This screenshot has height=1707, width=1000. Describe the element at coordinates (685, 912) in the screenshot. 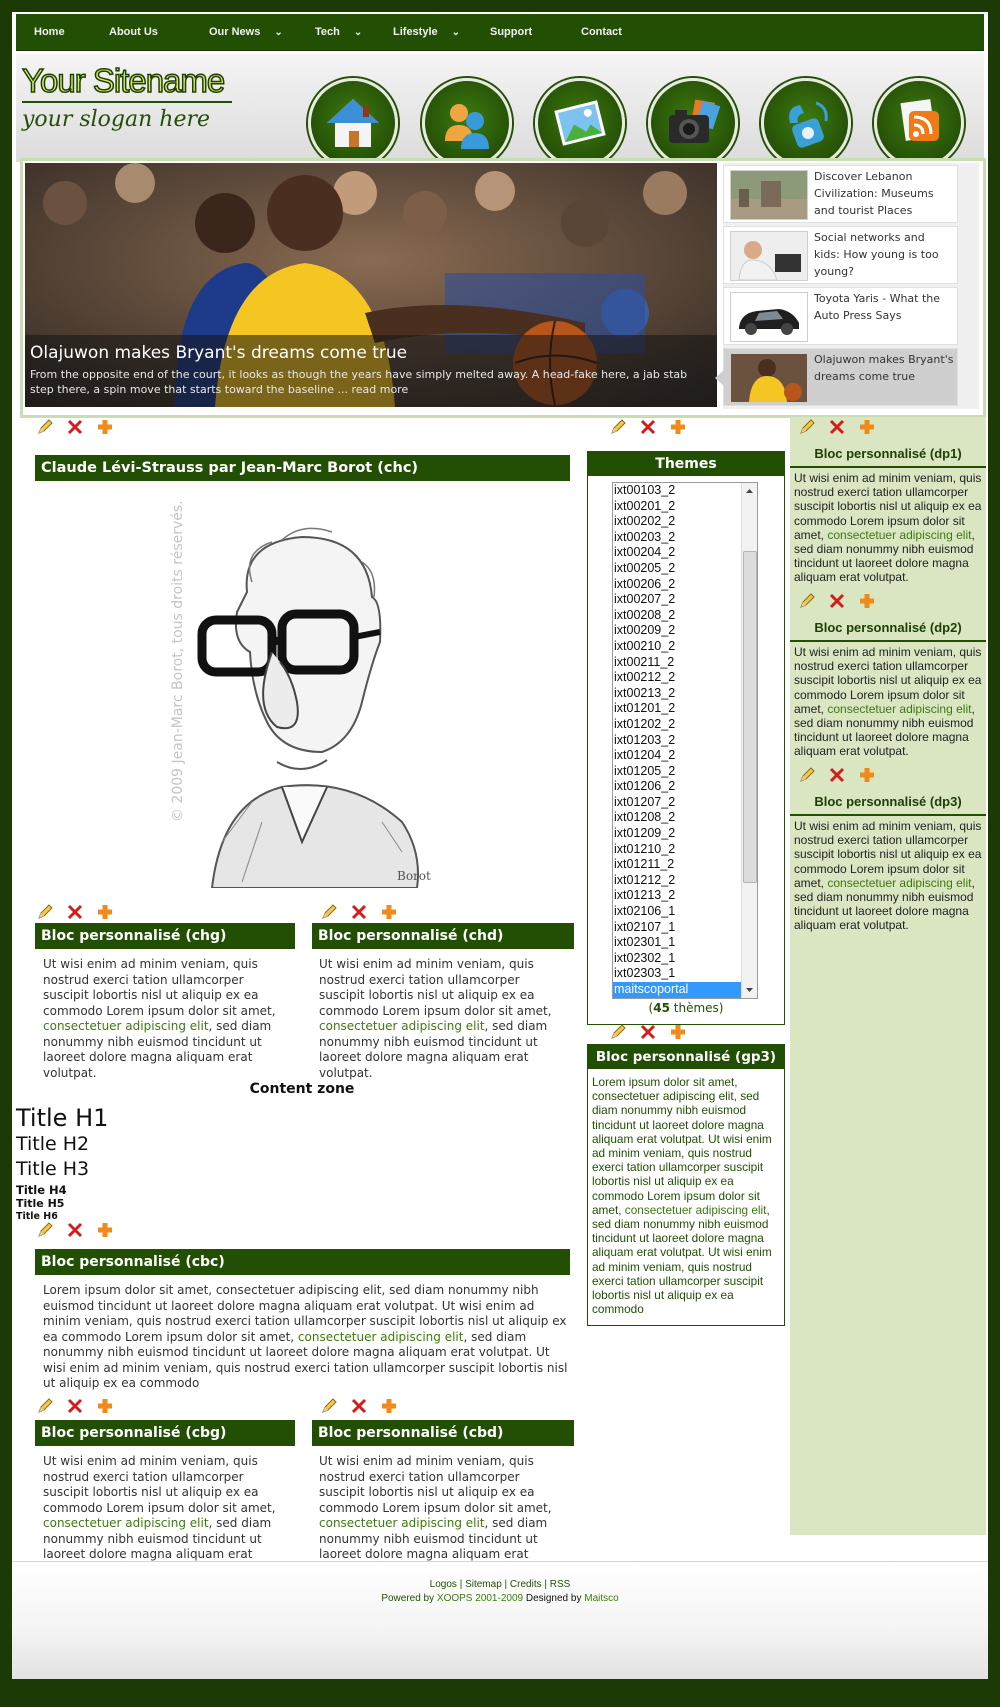

I see `theme-option: ixt02106_1` at that location.